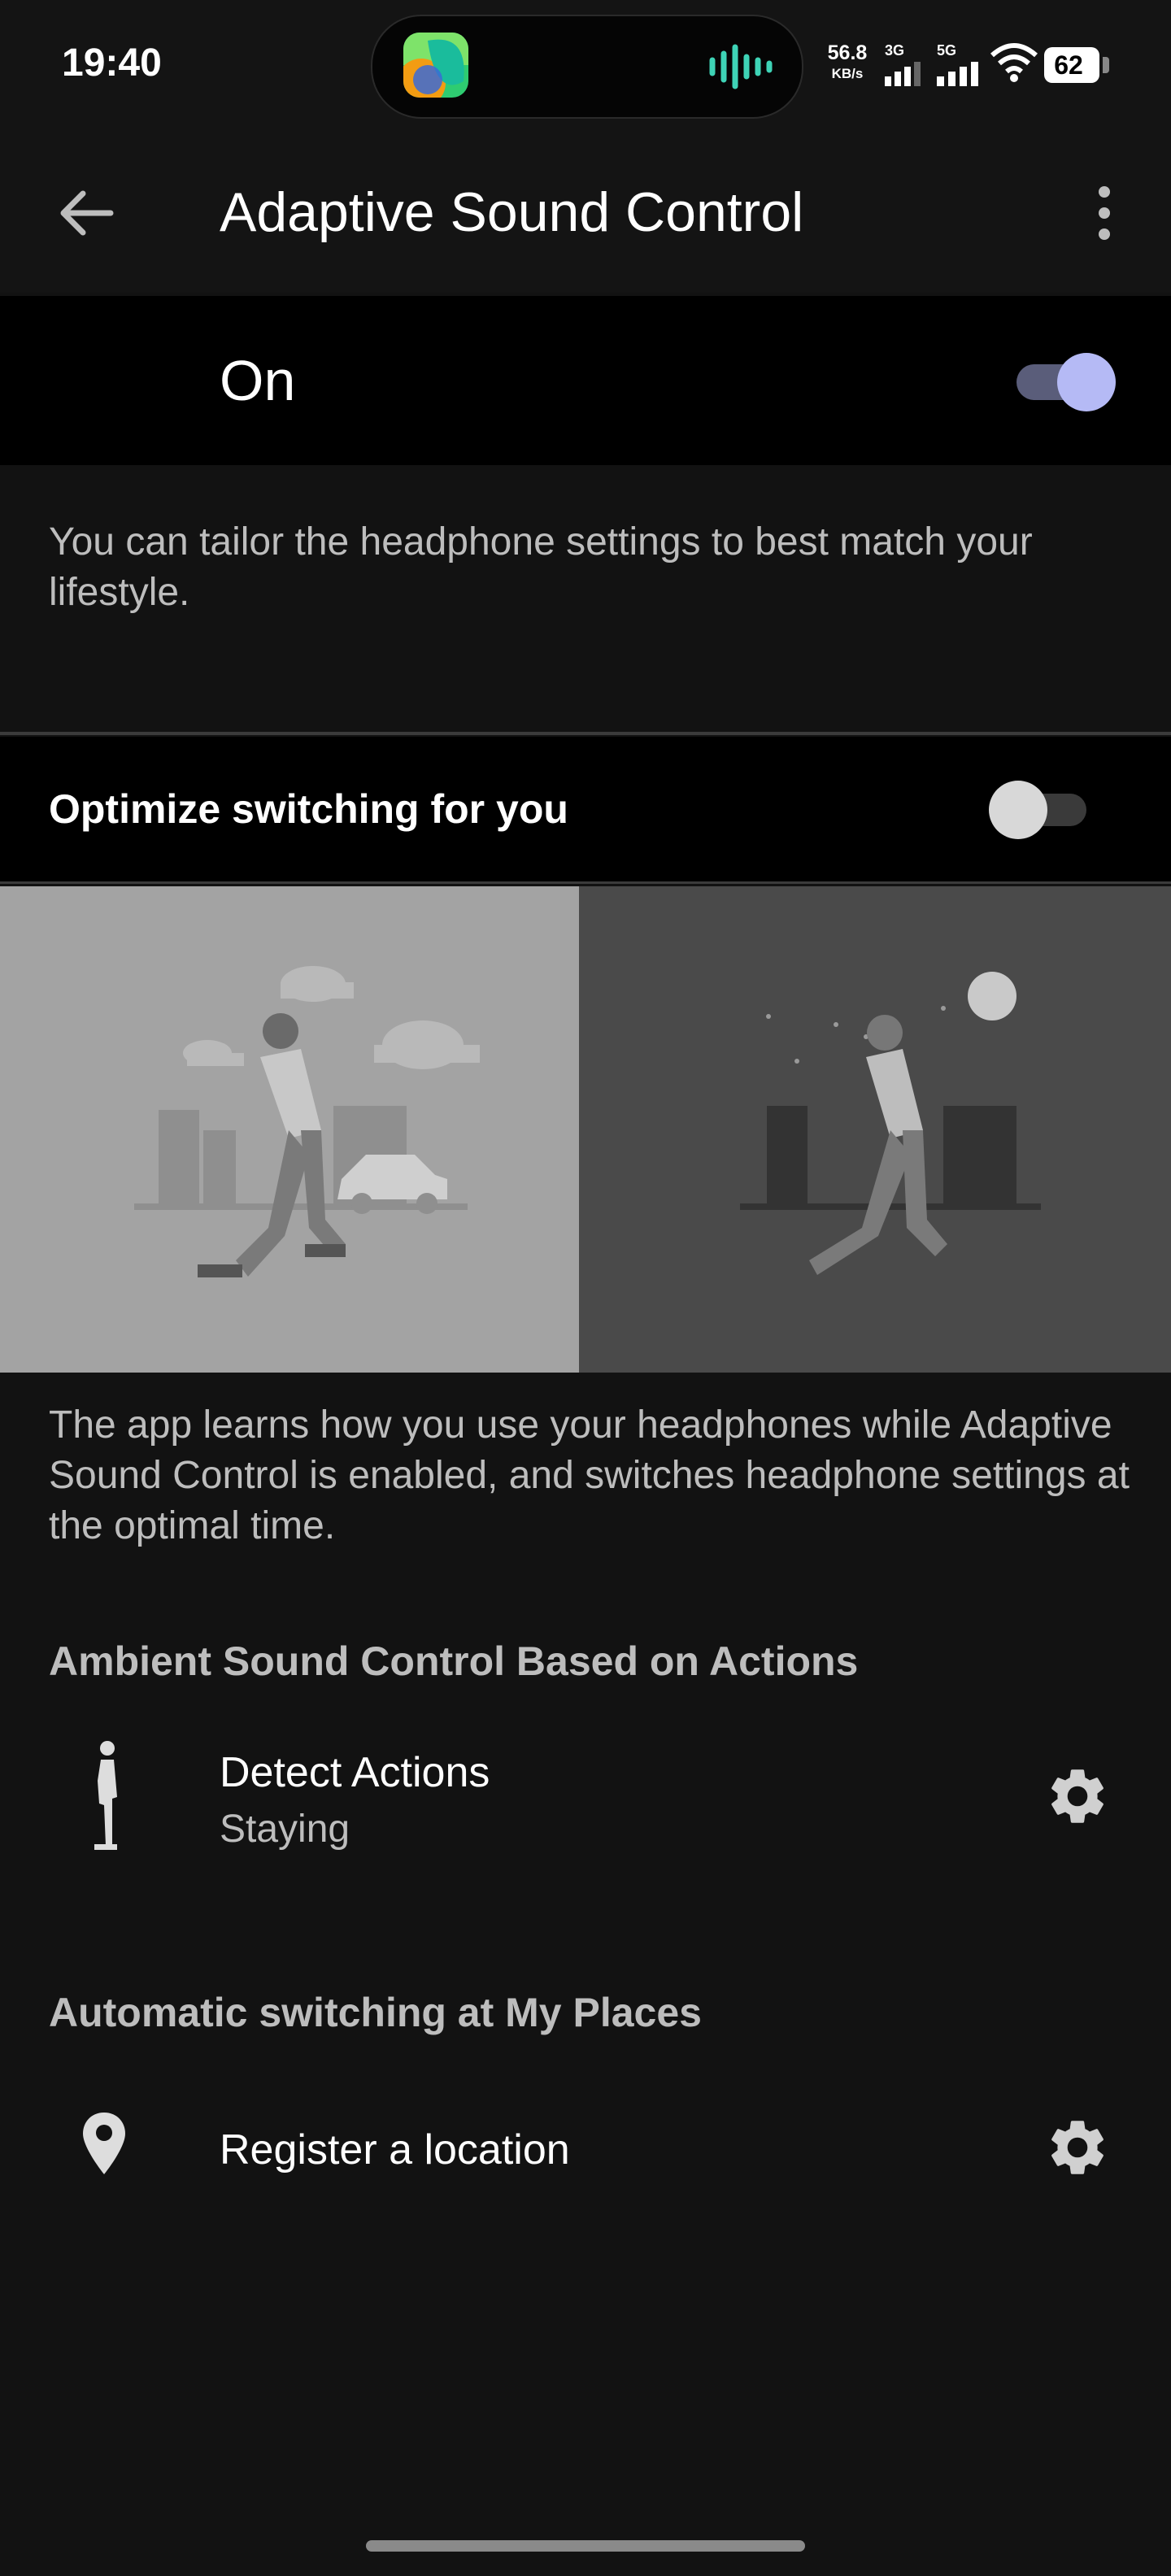 Image resolution: width=1171 pixels, height=2576 pixels. I want to click on main-switch-row: On, so click(585, 381).